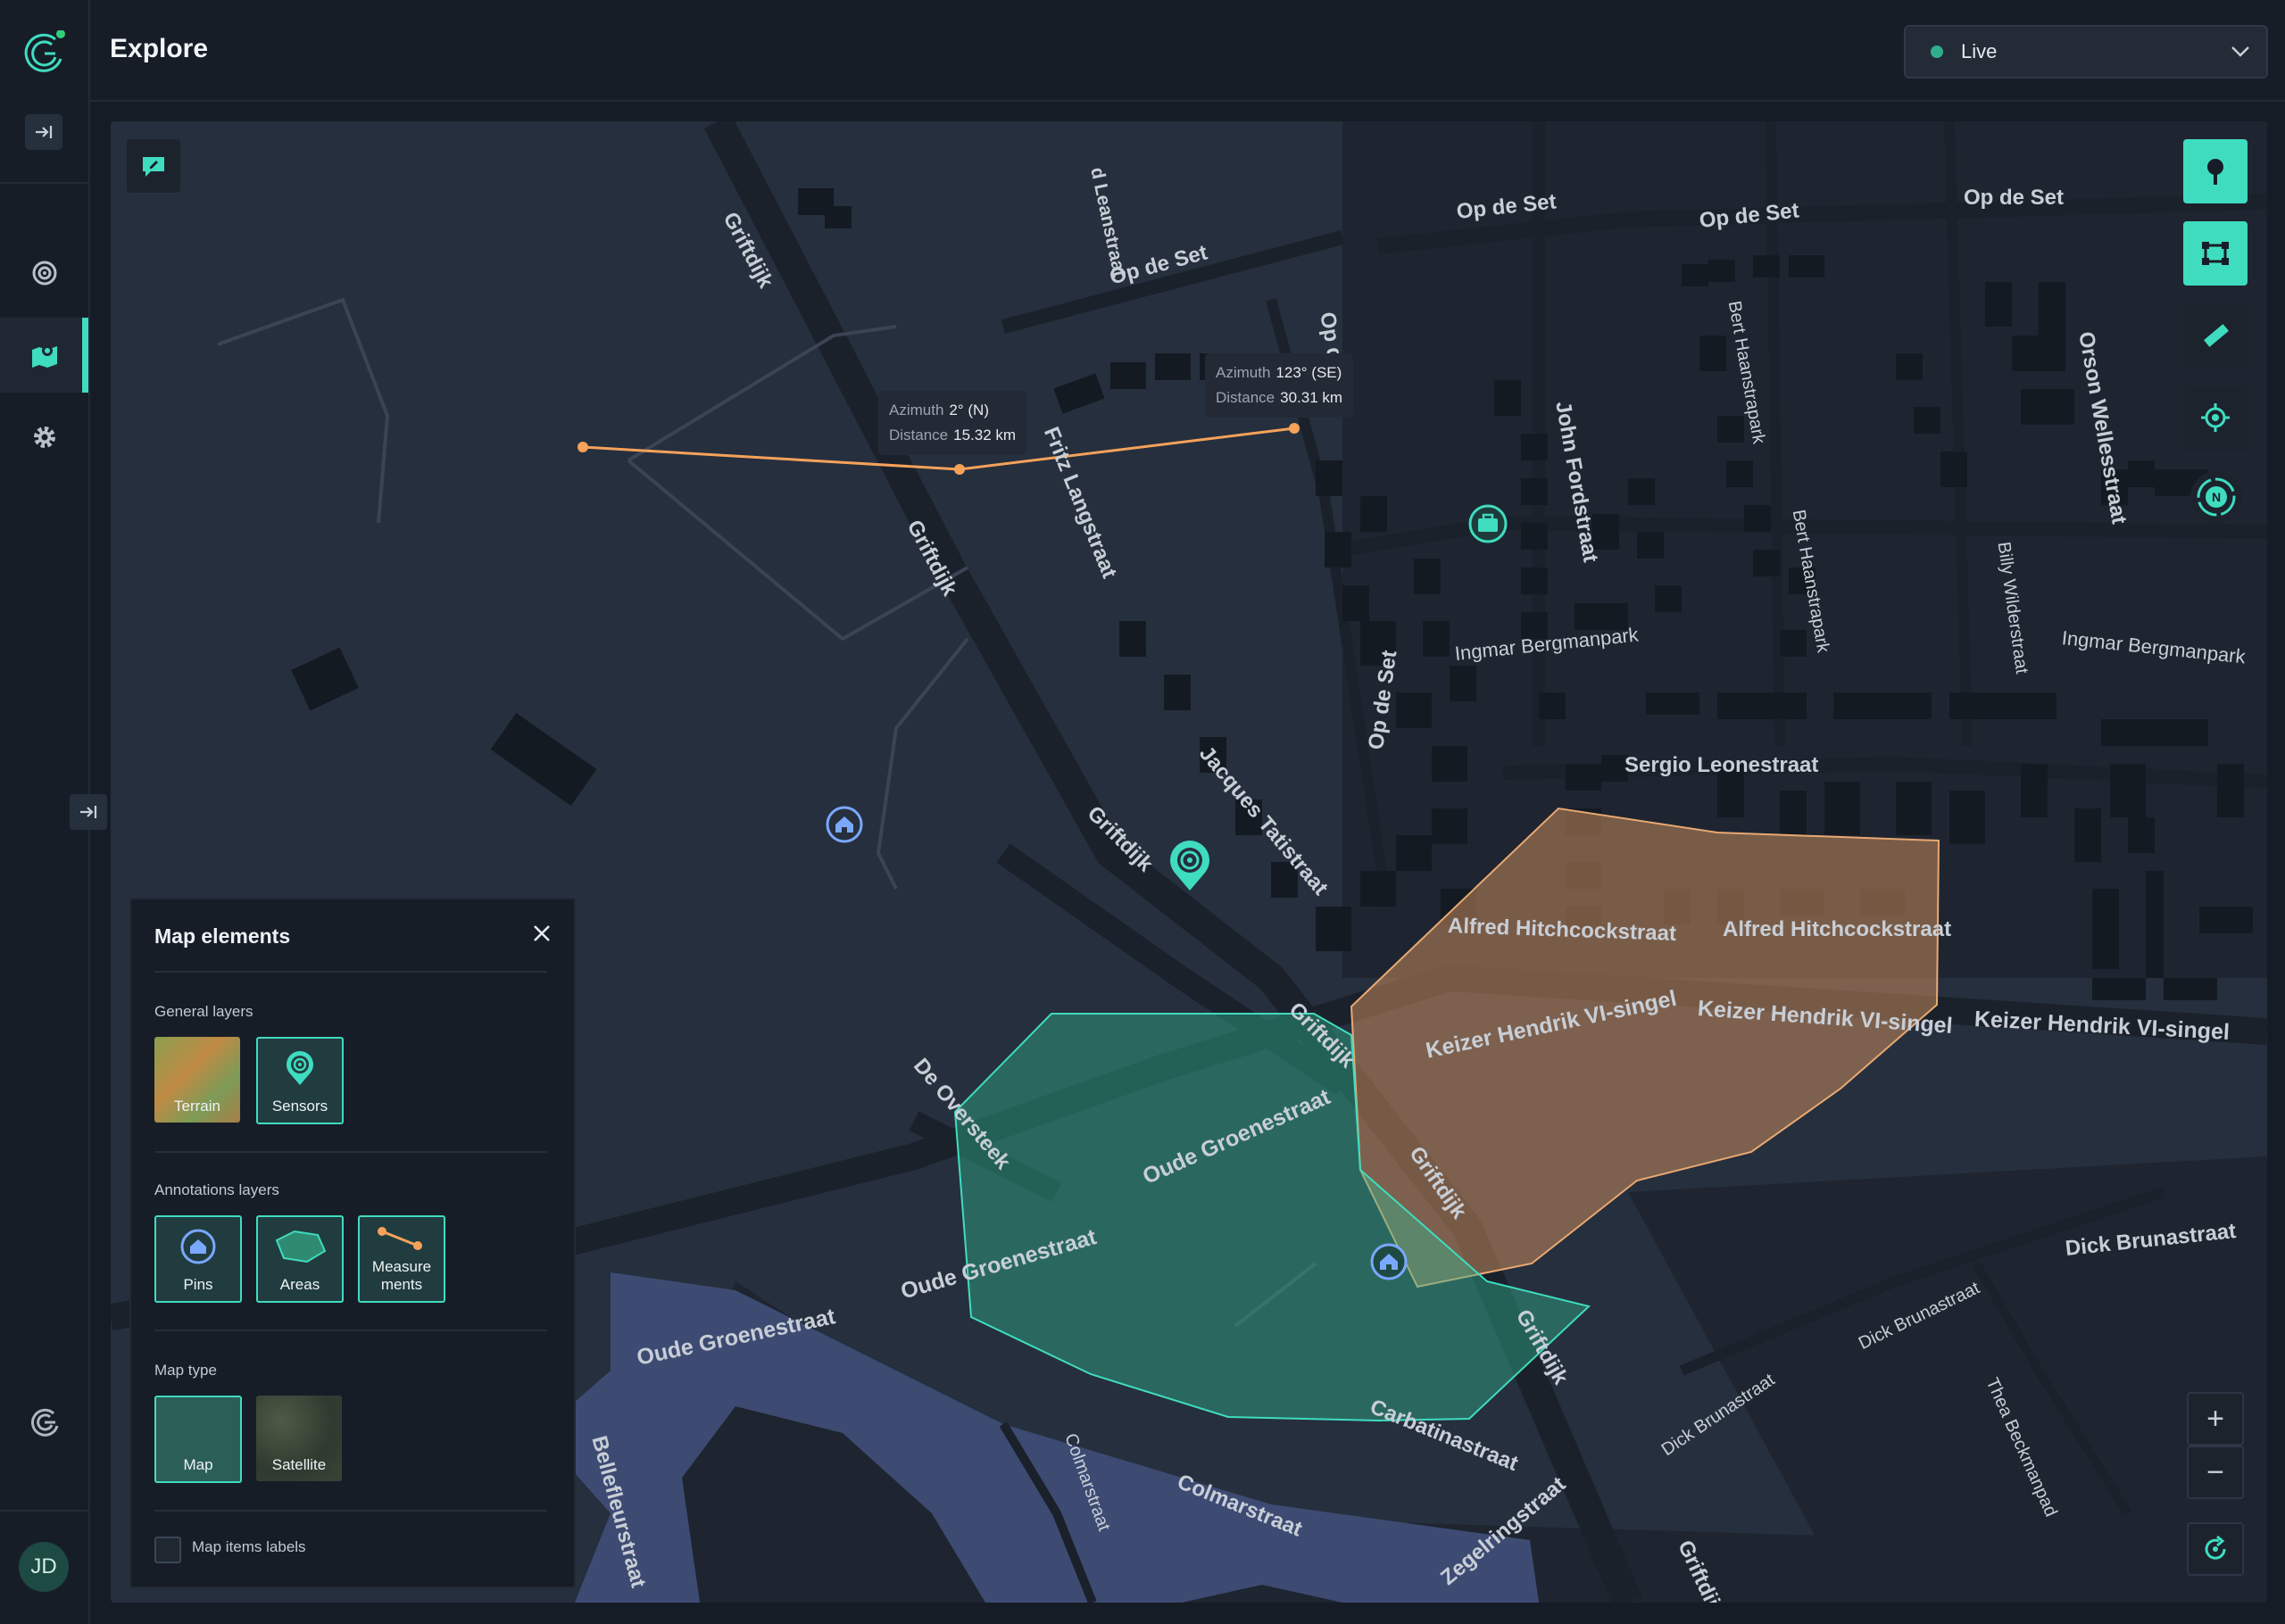  Describe the element at coordinates (44, 1567) in the screenshot. I see `user-avatar: JD` at that location.